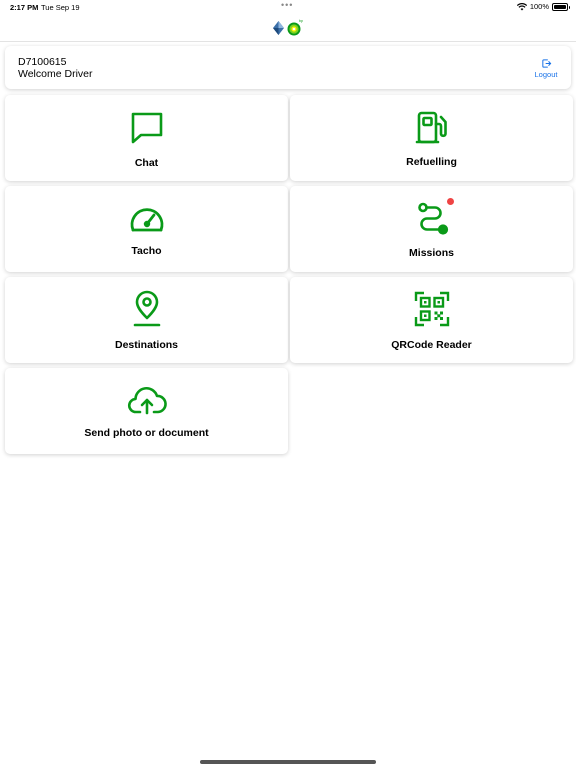 The height and width of the screenshot is (768, 576). I want to click on driver-card: D7100615 Welcome Driver Logout, so click(288, 67).